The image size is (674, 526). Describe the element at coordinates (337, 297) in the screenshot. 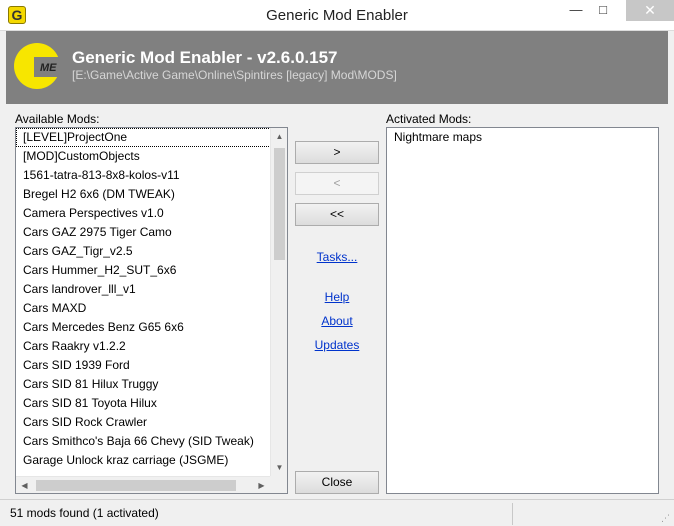

I see `help-link: Help` at that location.